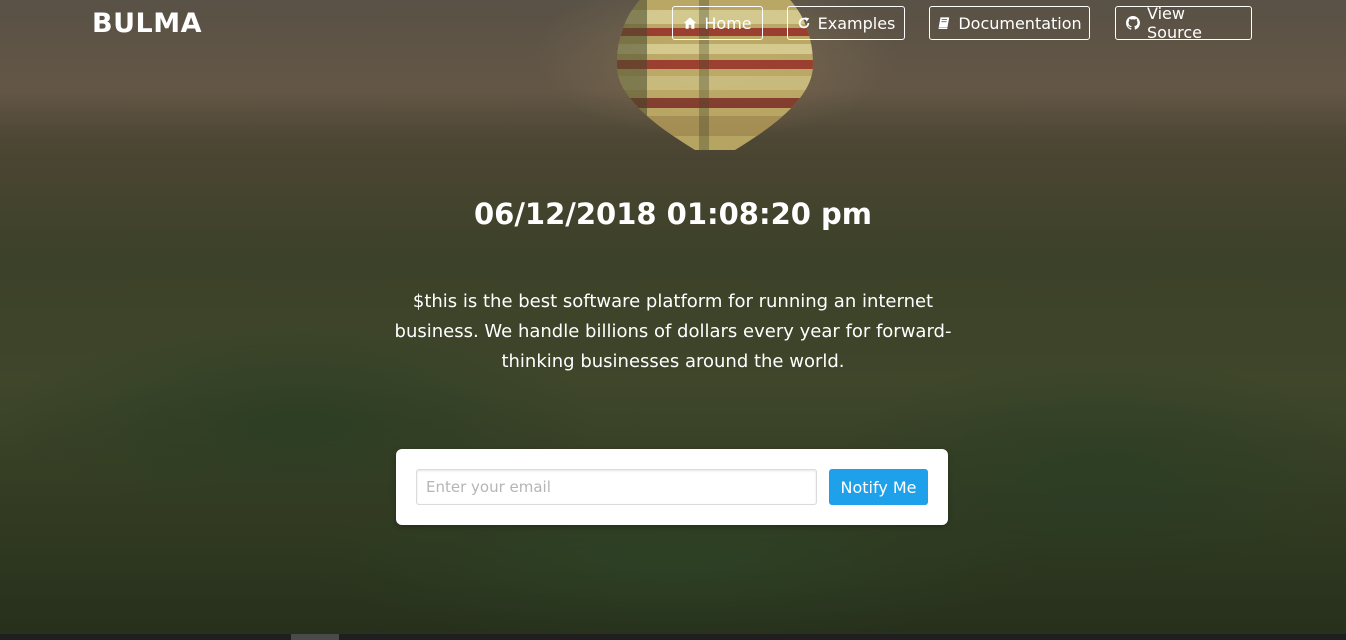 This screenshot has height=640, width=1346. I want to click on nav-documentation-button: Documentation, so click(1009, 23).